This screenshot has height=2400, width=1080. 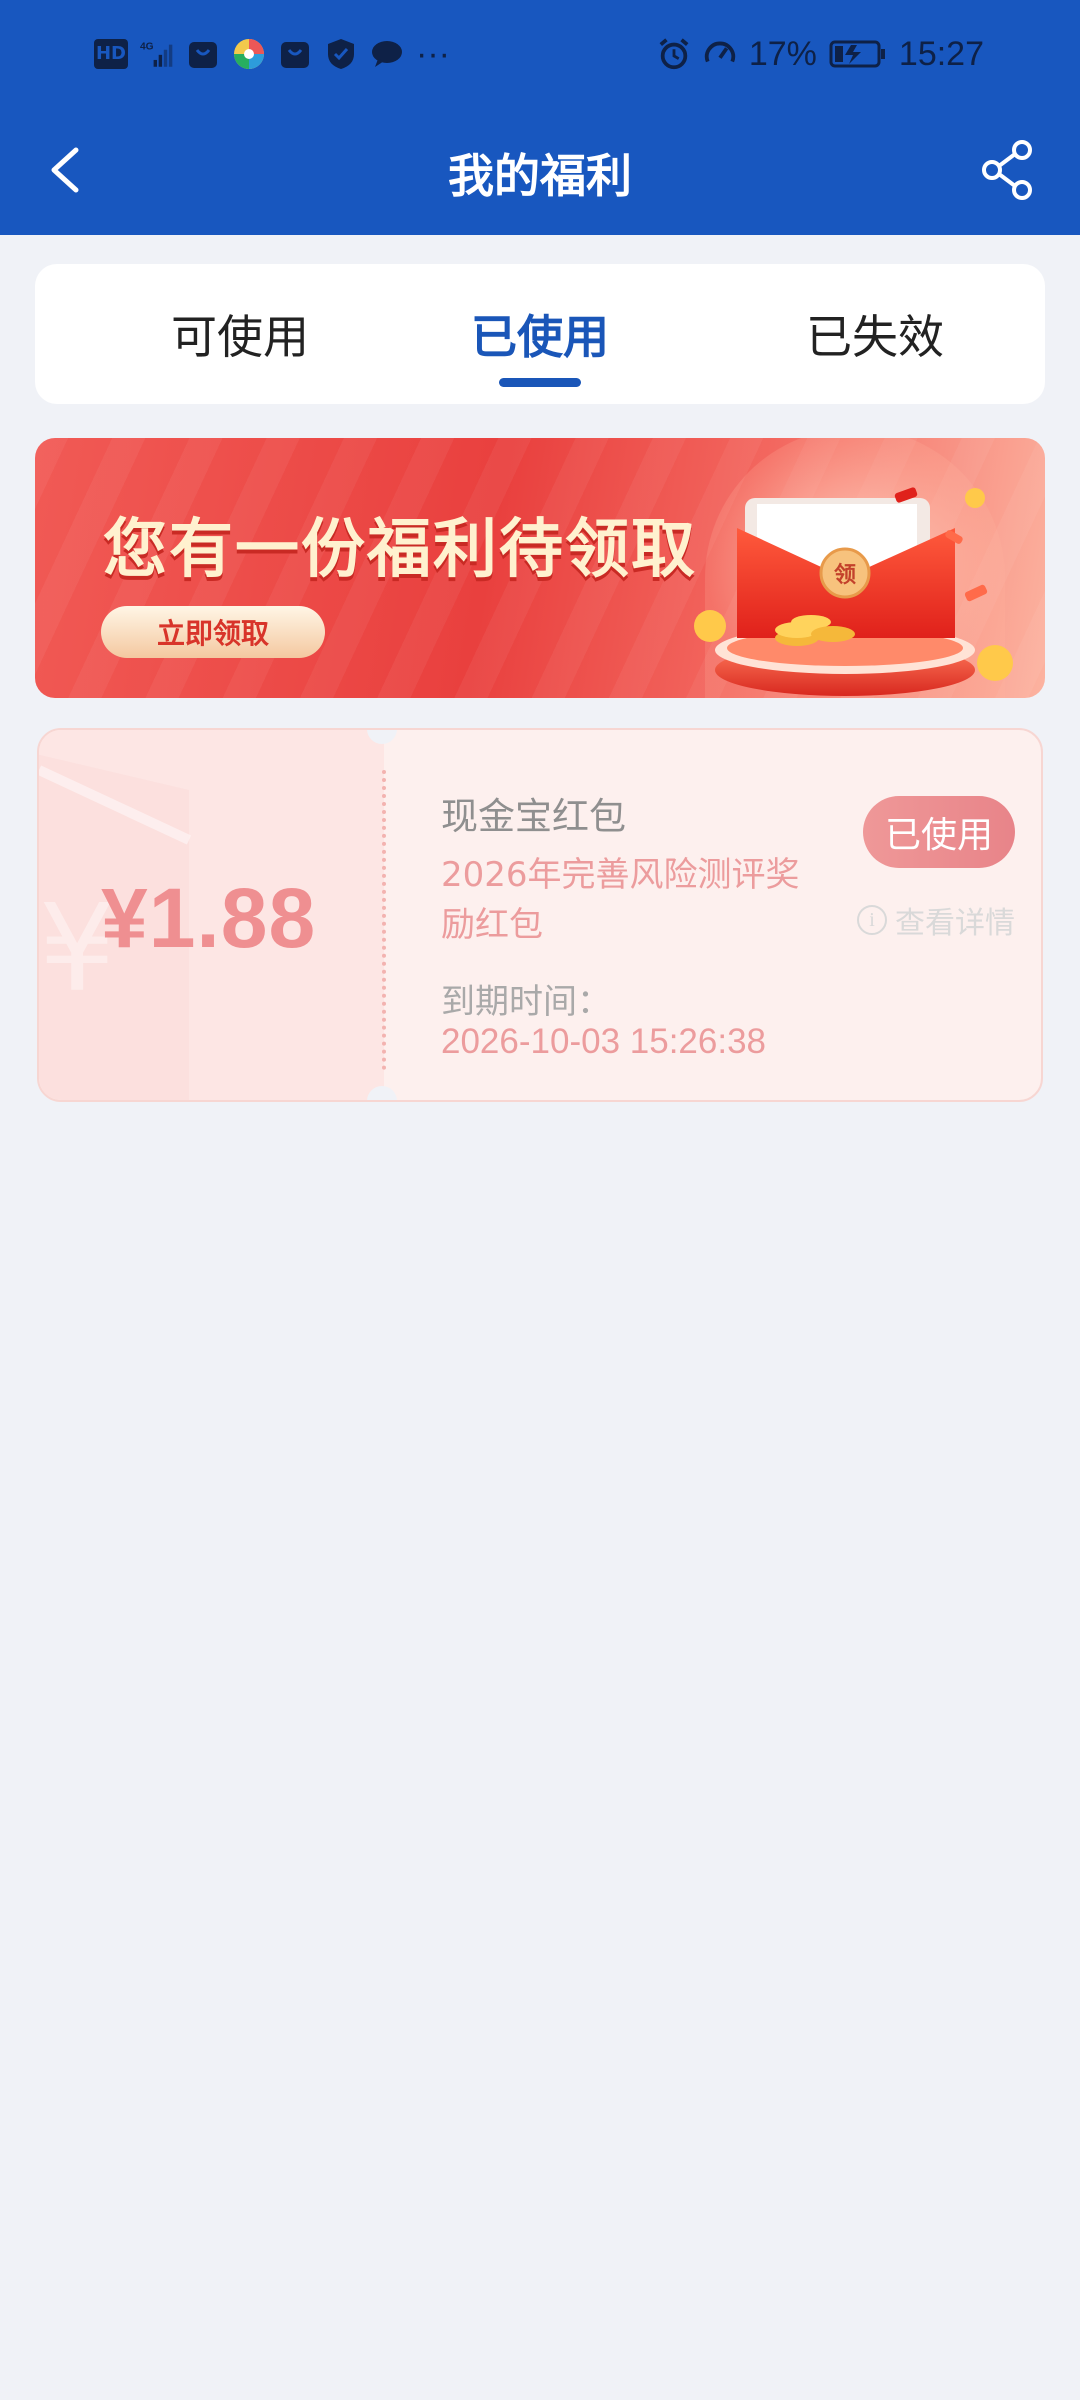 I want to click on battery-percent: 17%, so click(x=782, y=53).